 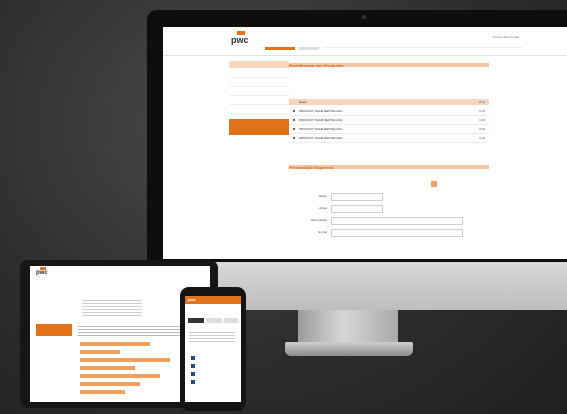 What do you see at coordinates (54, 330) in the screenshot?
I see `tablet-sidebar-cta` at bounding box center [54, 330].